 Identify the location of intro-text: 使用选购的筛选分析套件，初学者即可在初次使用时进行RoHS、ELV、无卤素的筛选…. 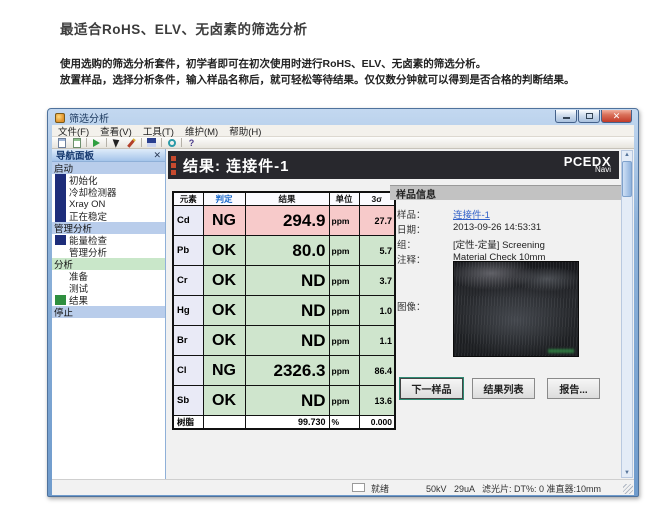
(317, 72).